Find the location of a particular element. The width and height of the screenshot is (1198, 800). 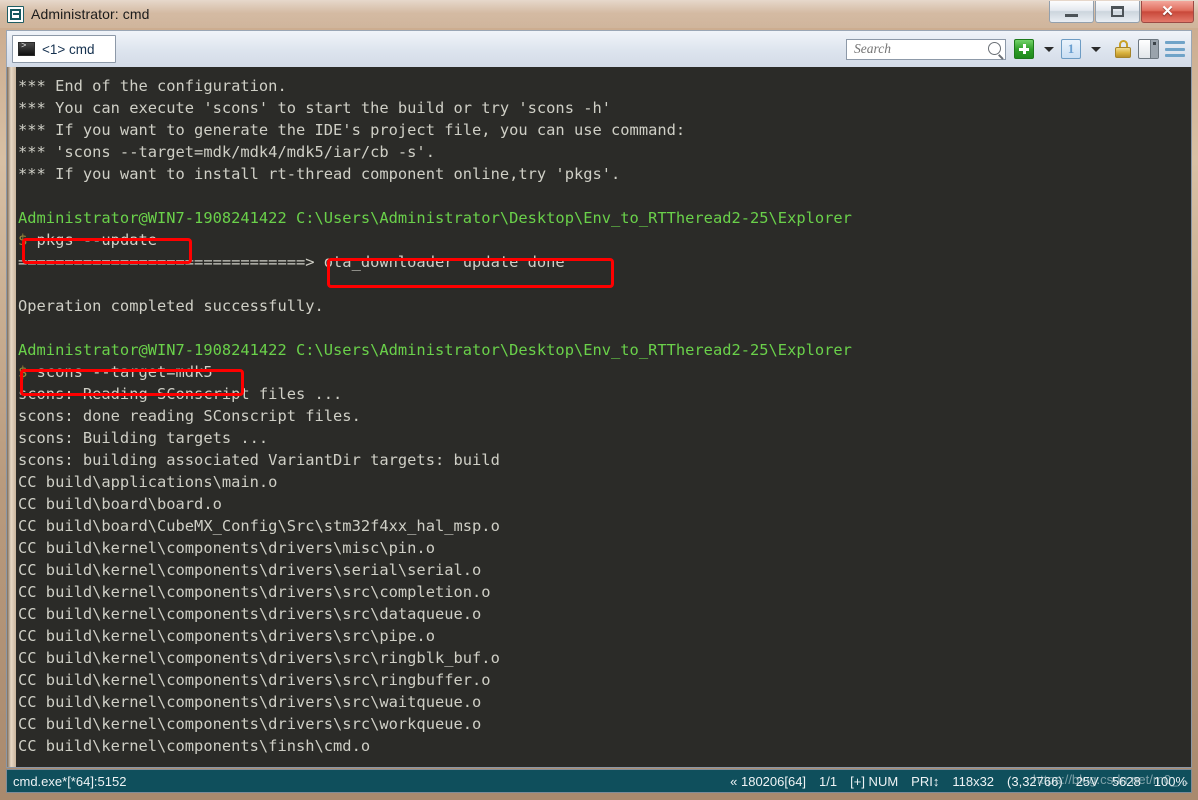

title-bar: Administrator: cmd ✕ is located at coordinates (599, 14).